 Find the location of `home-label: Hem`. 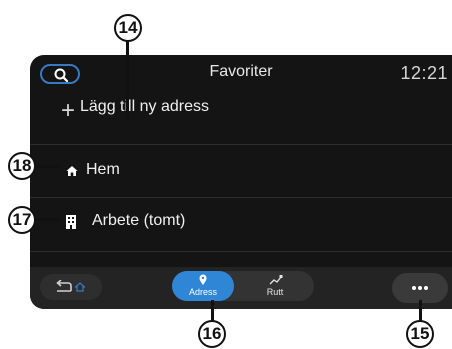

home-label: Hem is located at coordinates (103, 169).